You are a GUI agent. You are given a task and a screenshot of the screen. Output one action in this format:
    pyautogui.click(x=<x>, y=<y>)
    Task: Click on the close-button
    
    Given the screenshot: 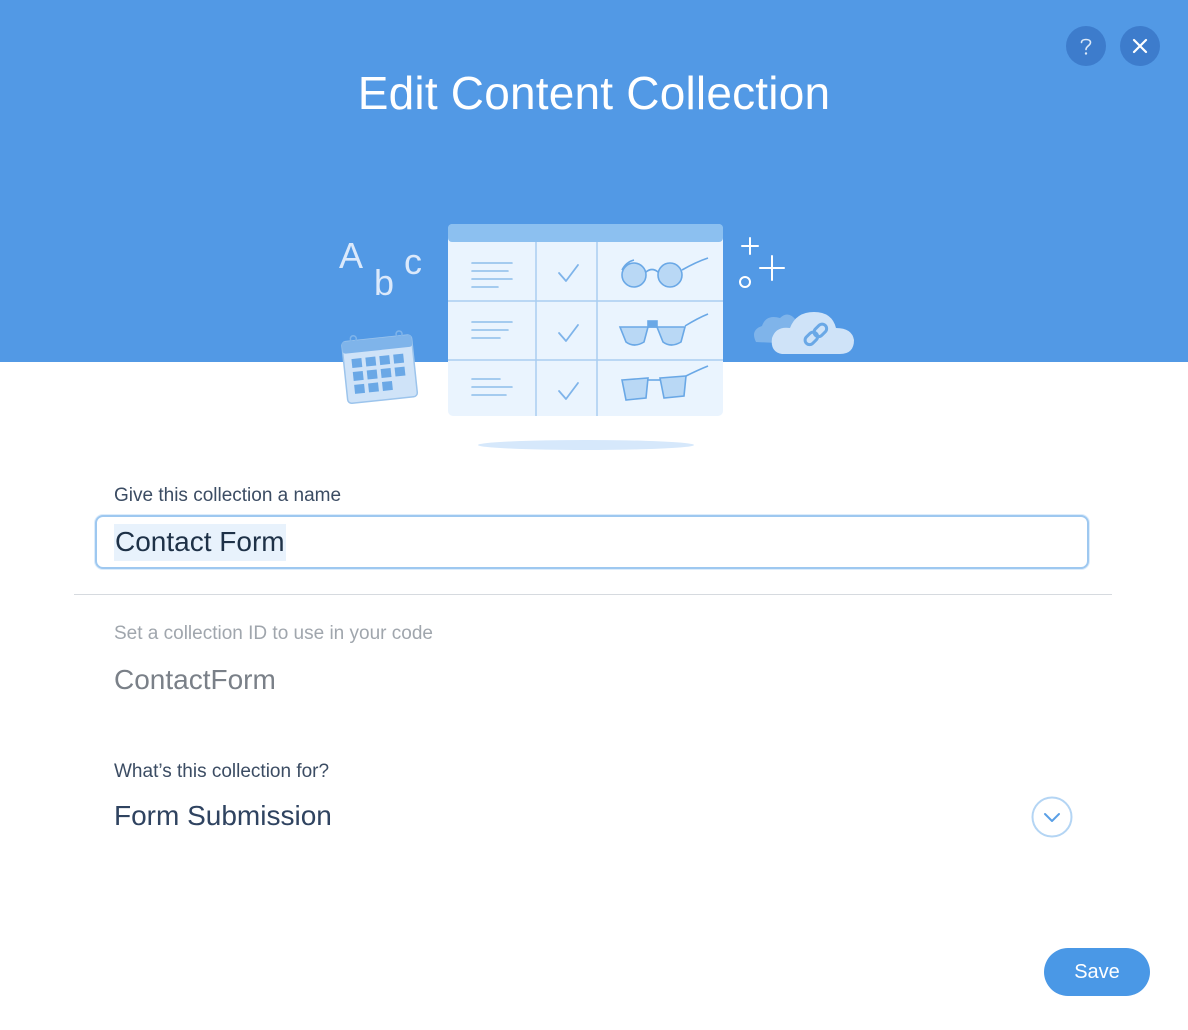 What is the action you would take?
    pyautogui.click(x=1140, y=46)
    